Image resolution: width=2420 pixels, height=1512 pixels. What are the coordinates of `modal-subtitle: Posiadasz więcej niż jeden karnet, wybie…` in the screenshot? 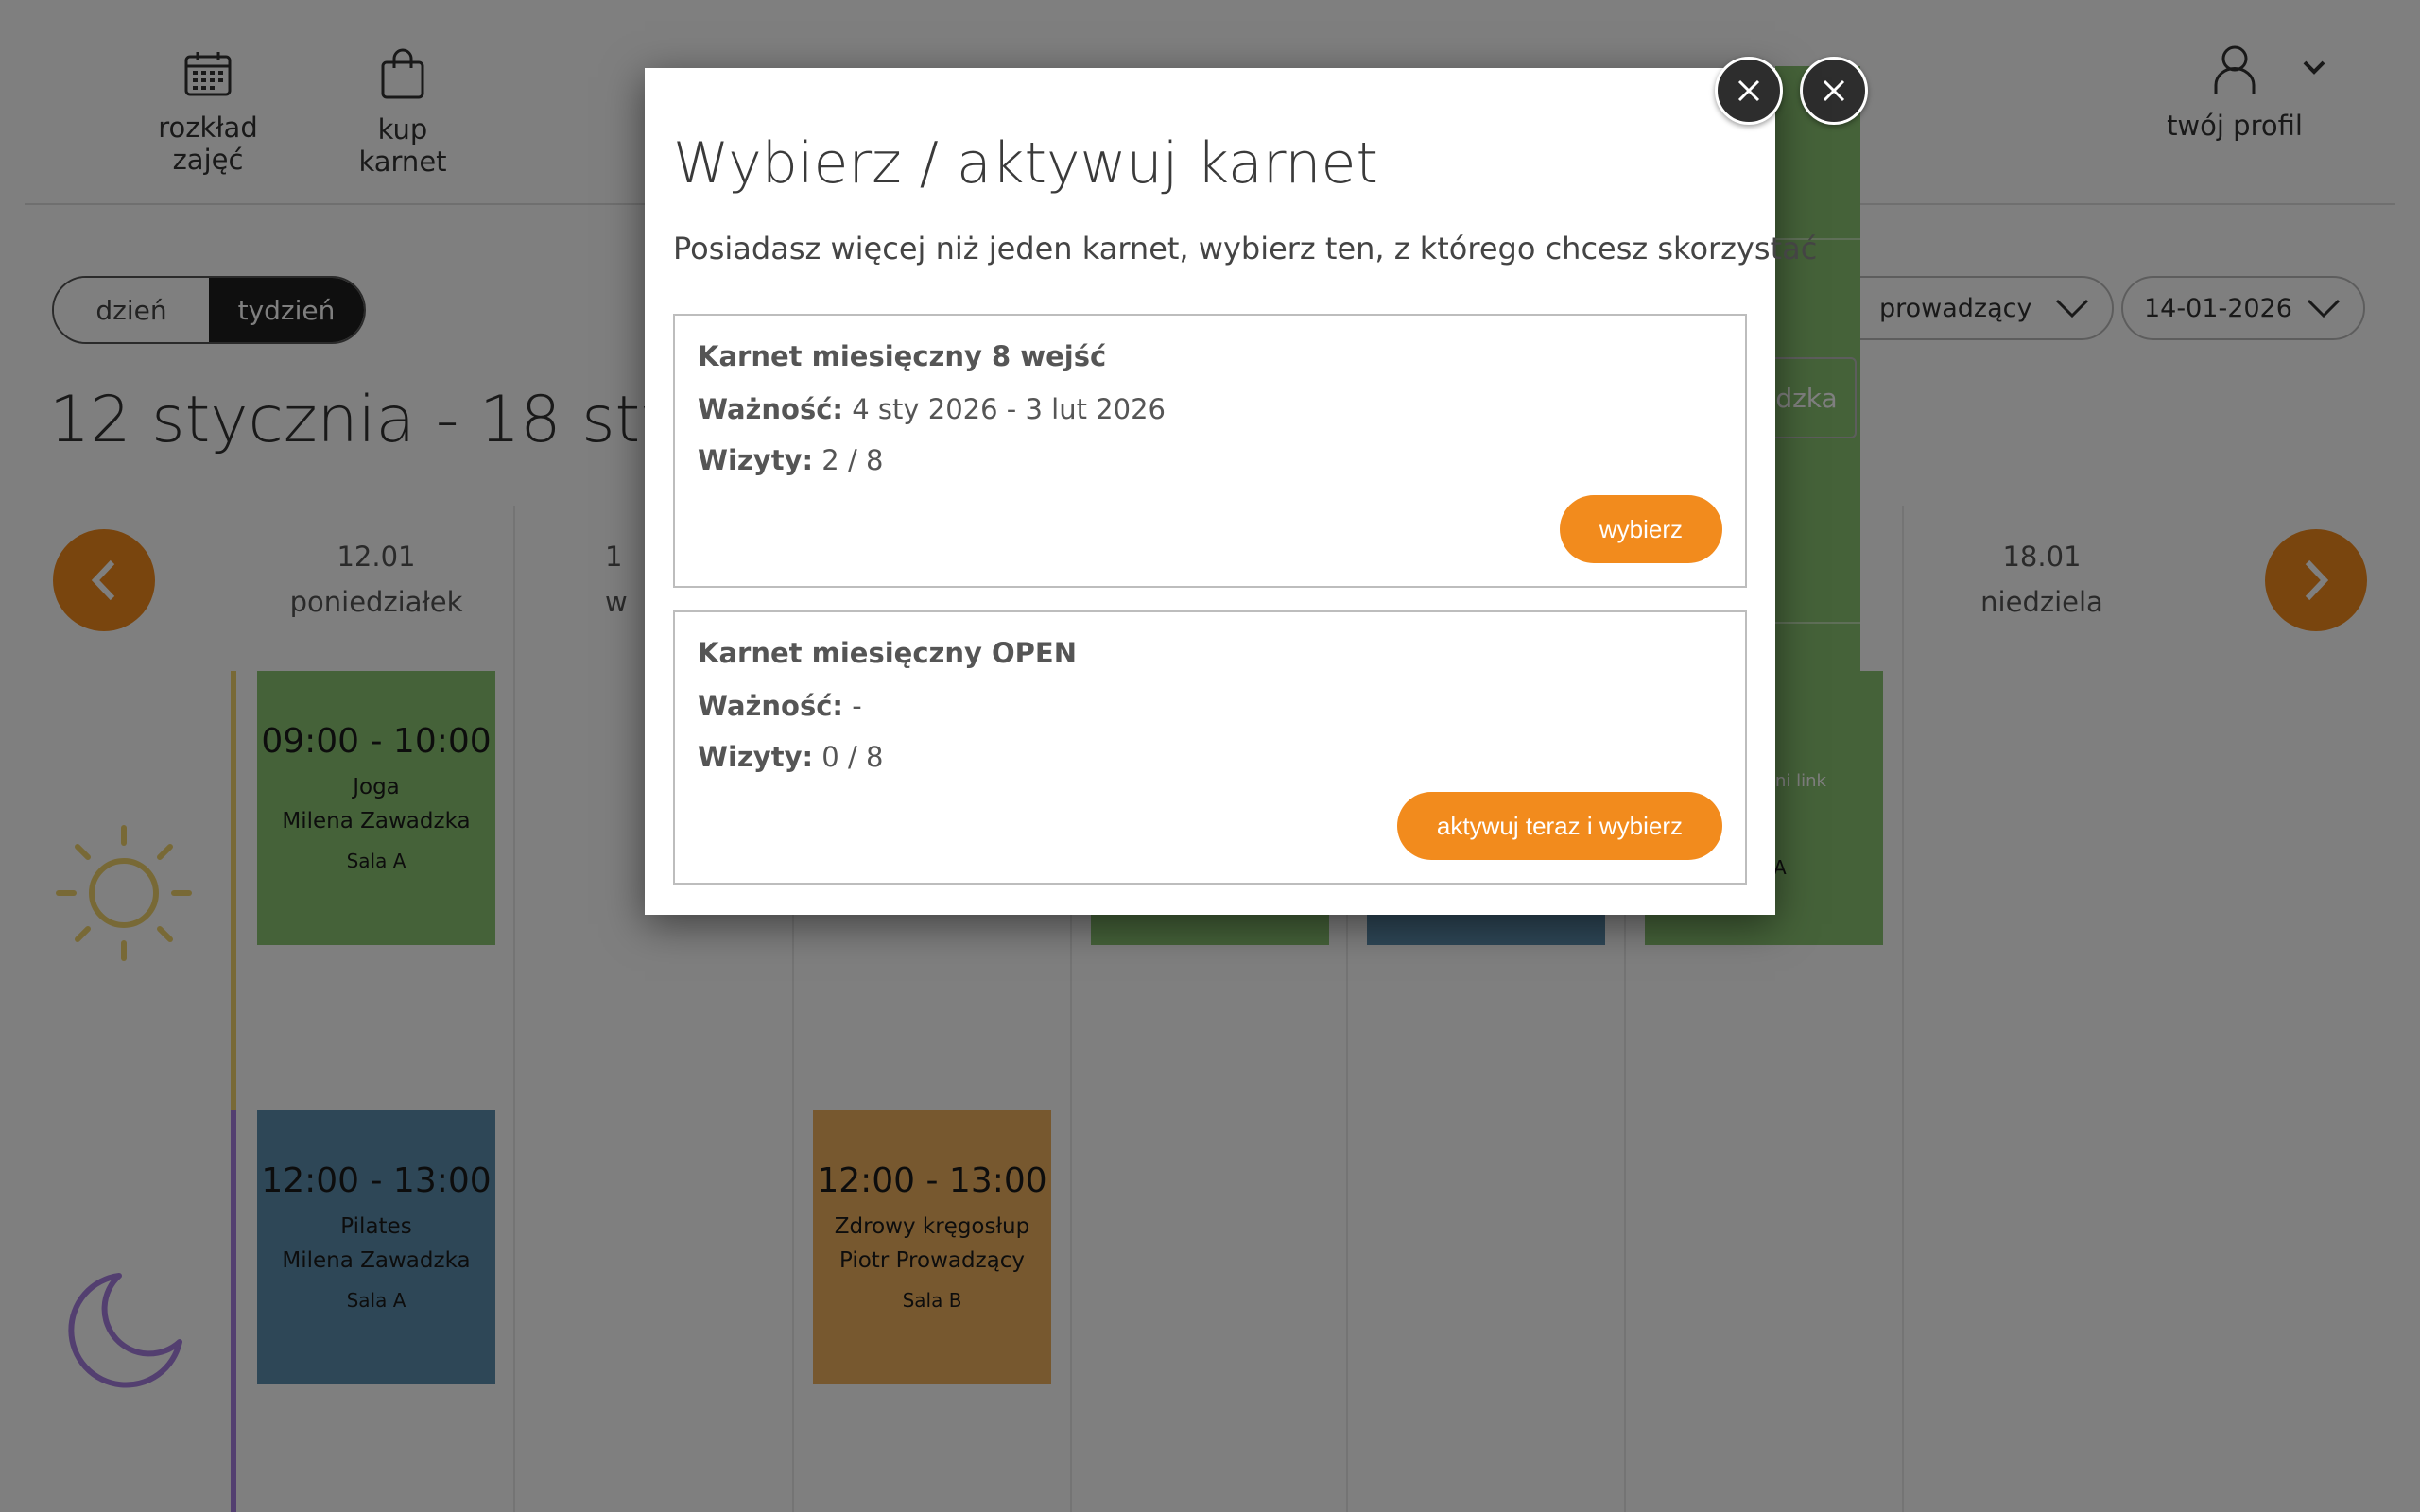 It's located at (1245, 248).